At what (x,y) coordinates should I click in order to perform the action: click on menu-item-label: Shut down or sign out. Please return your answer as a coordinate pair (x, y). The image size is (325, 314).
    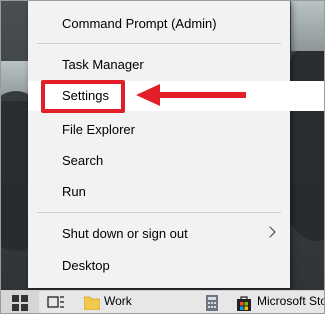
    Looking at the image, I should click on (125, 233).